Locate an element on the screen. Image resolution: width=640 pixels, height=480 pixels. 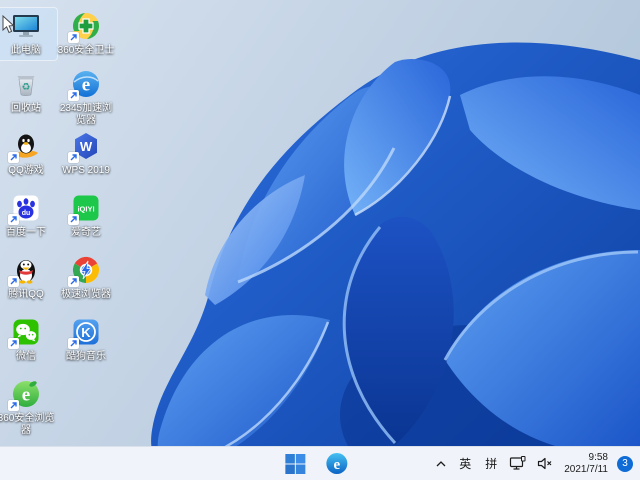
tencent-qq-icon is located at coordinates (25, 270).